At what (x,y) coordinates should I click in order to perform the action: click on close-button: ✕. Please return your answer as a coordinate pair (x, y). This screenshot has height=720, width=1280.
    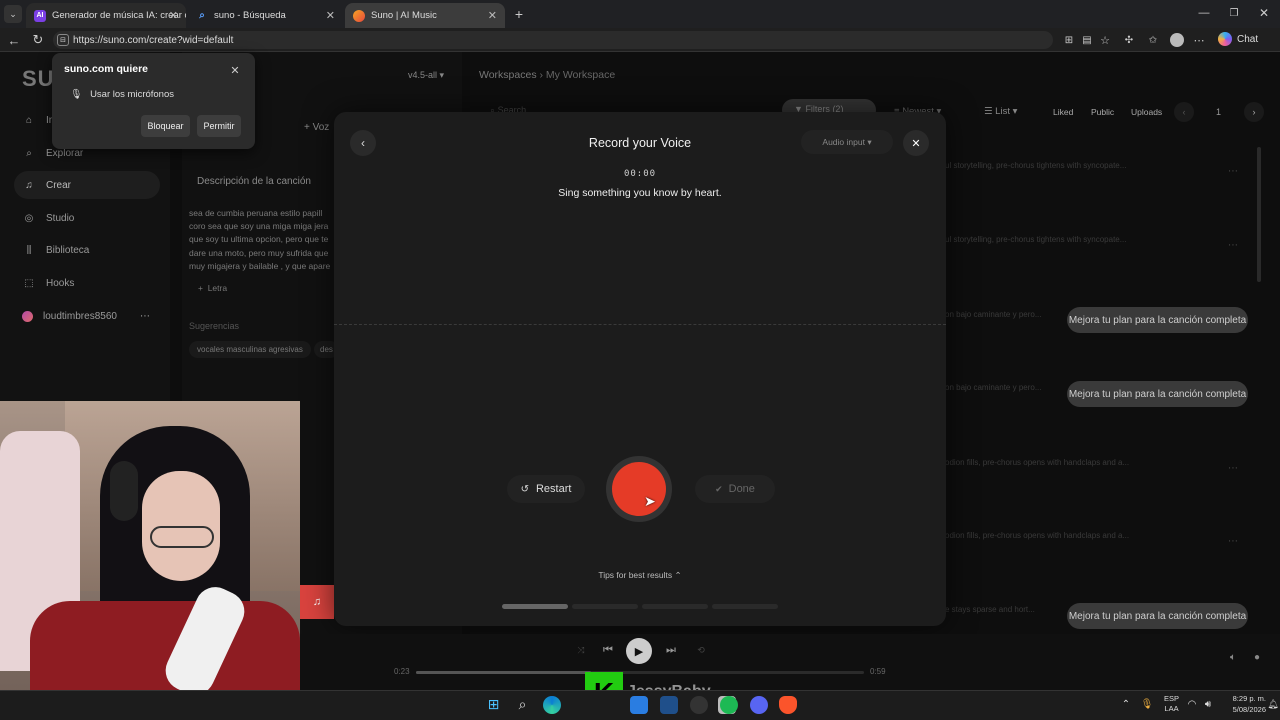
    Looking at the image, I should click on (916, 143).